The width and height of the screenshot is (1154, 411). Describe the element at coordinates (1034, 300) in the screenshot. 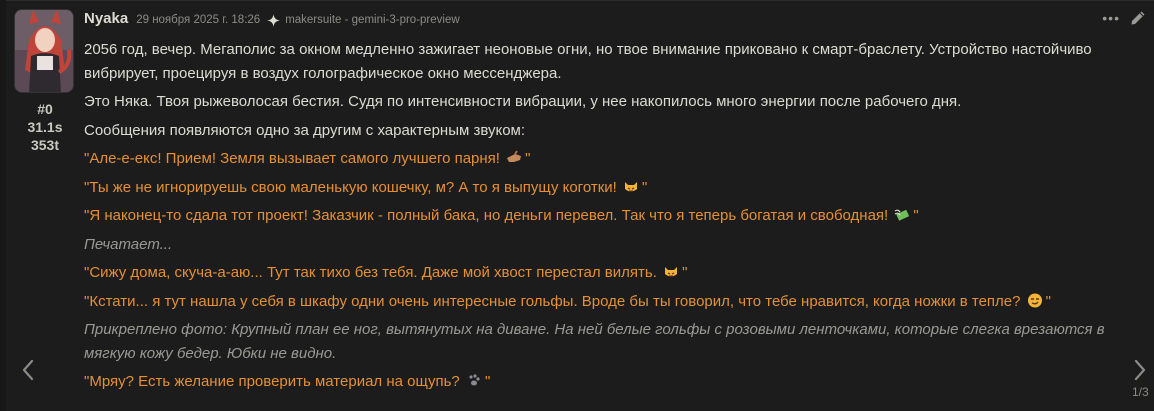

I see `smirking-face-emoji` at that location.